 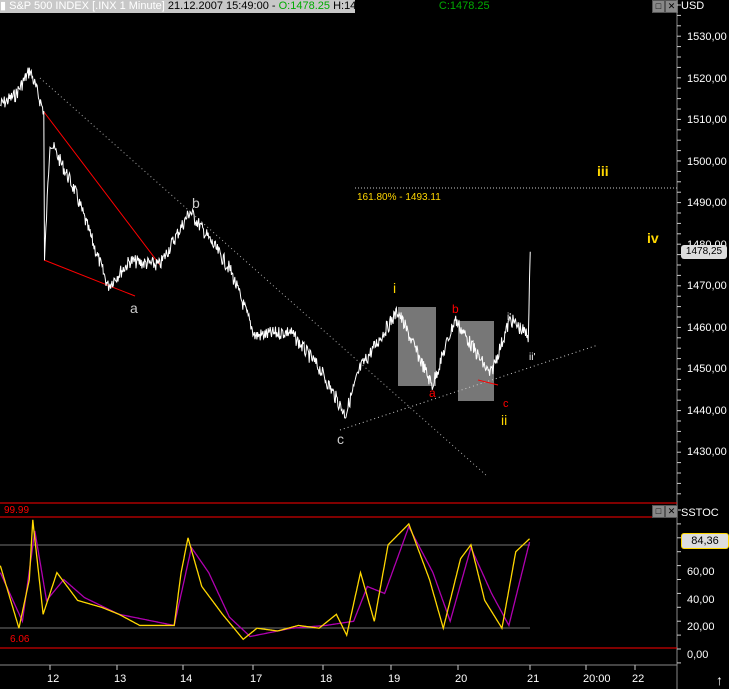 I want to click on wave-label-a-red: a, so click(x=432, y=393).